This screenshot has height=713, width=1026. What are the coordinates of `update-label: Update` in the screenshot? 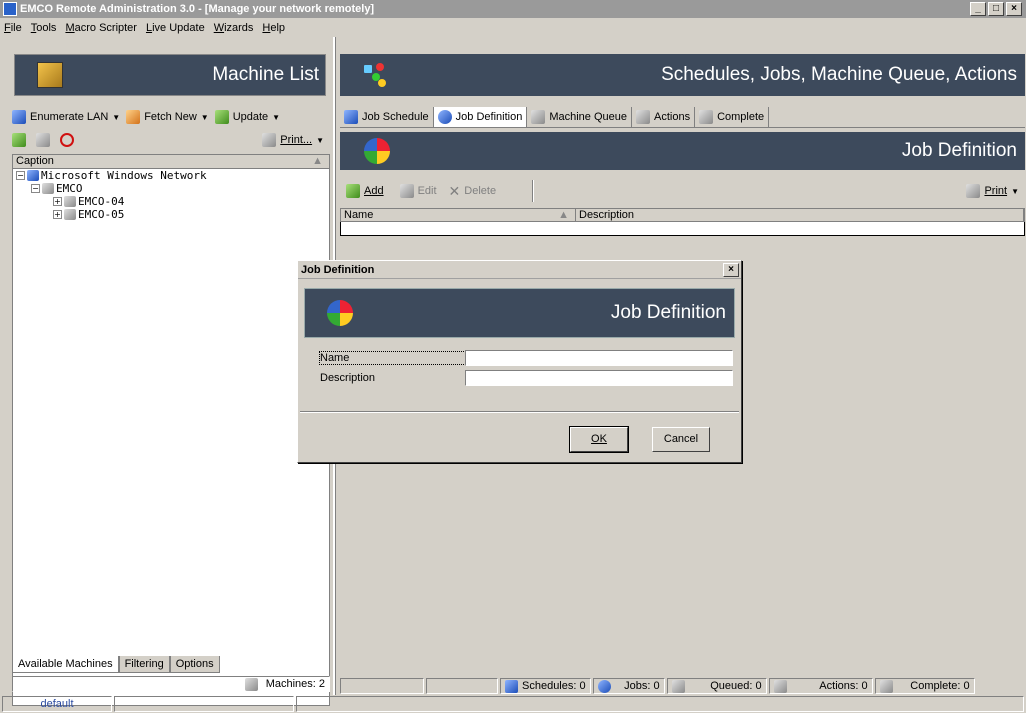 It's located at (250, 117).